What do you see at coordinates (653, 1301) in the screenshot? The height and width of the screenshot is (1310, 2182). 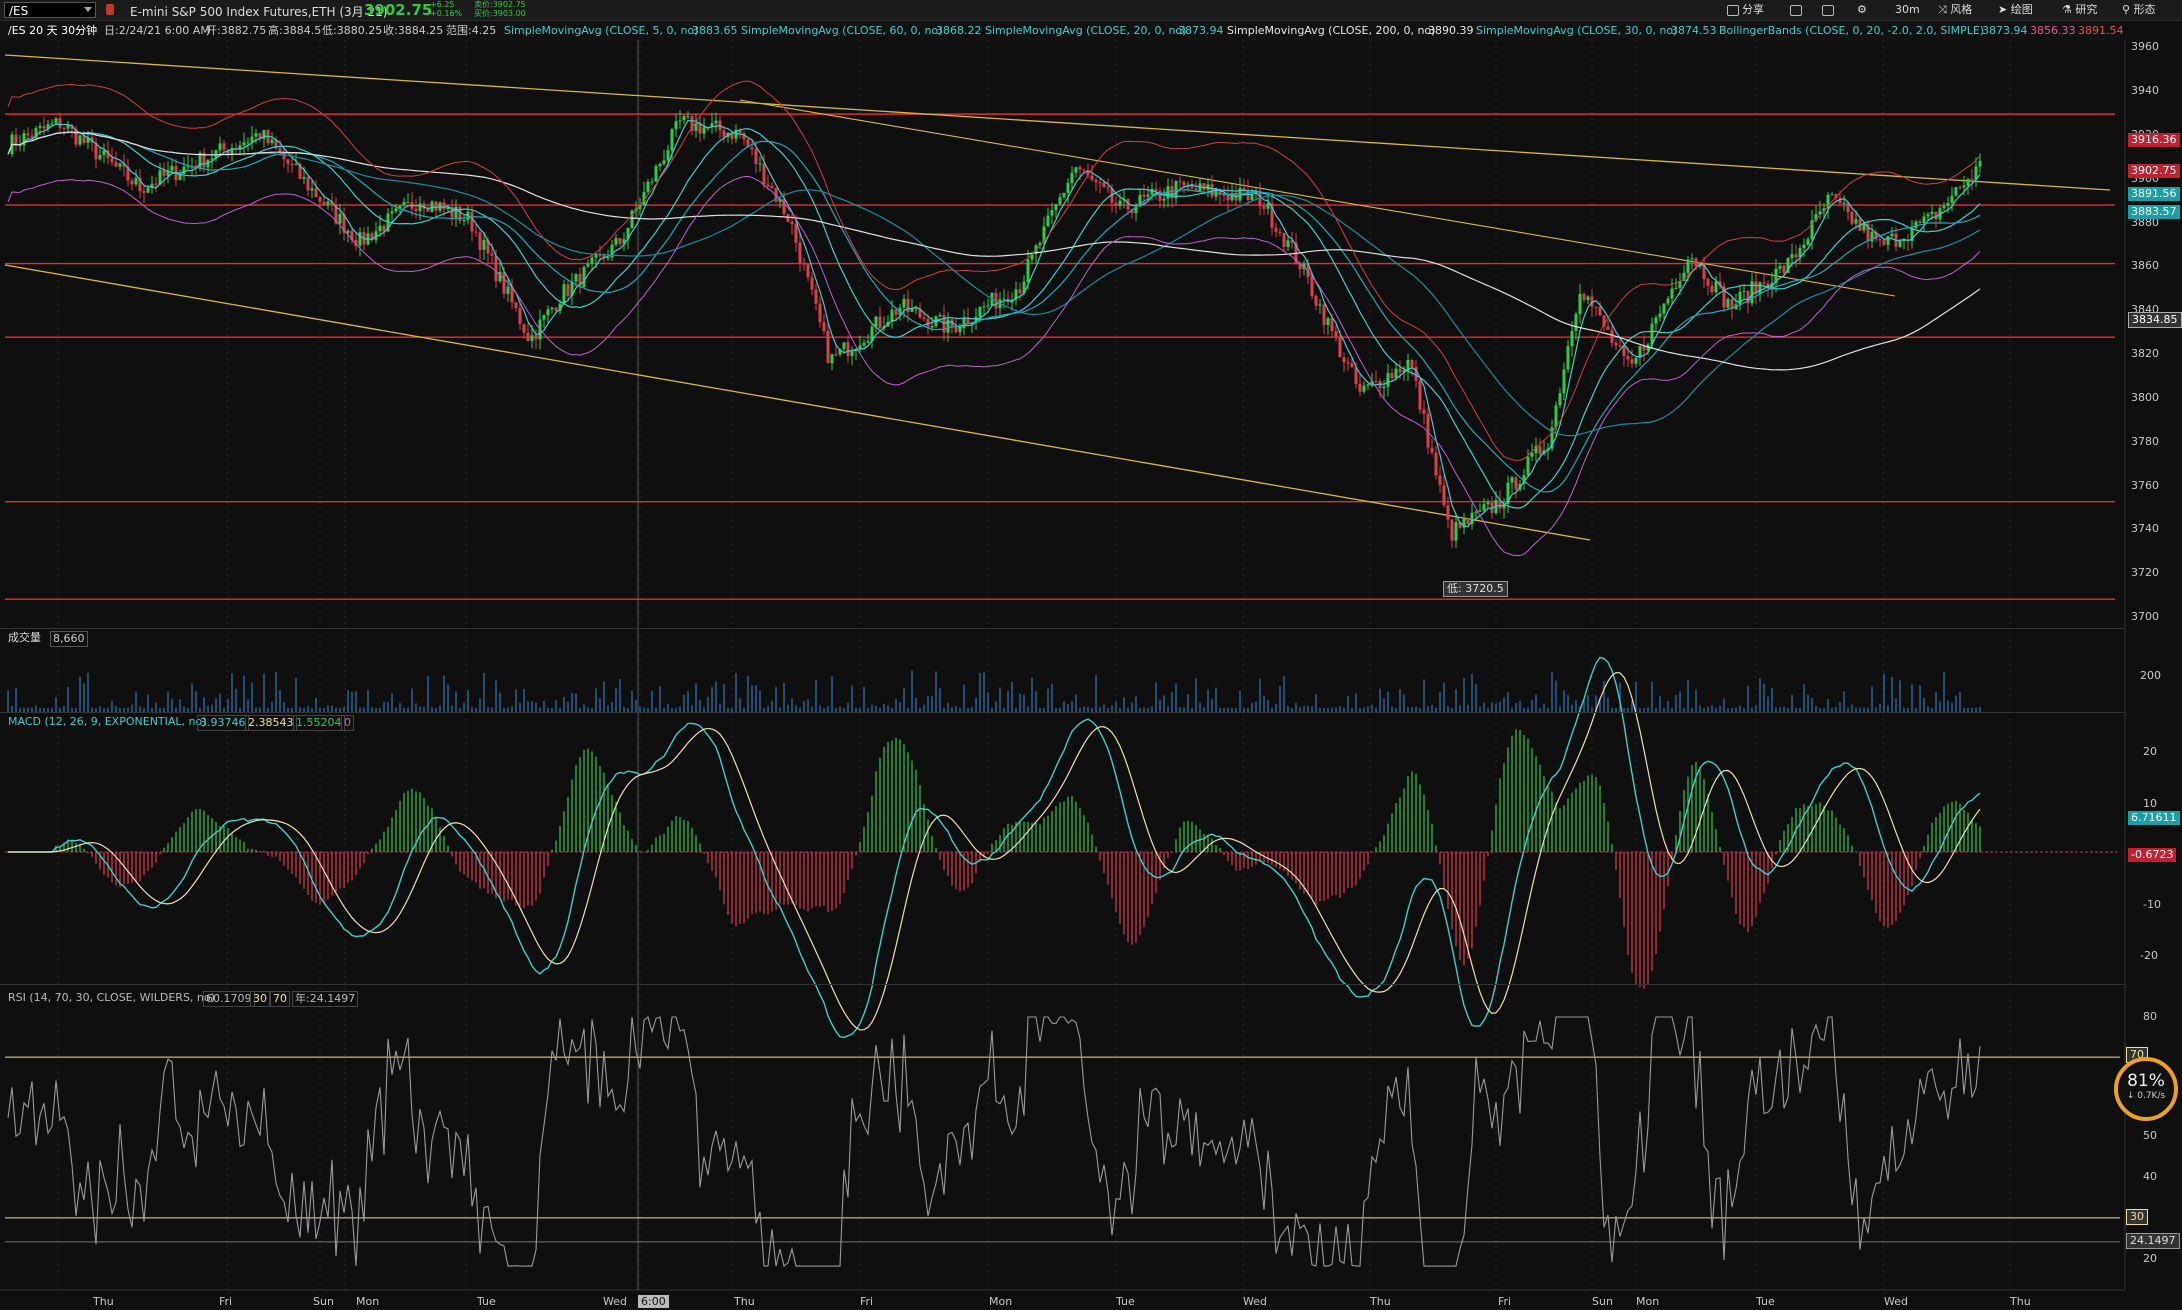 I see `cursor-time: 6:00` at bounding box center [653, 1301].